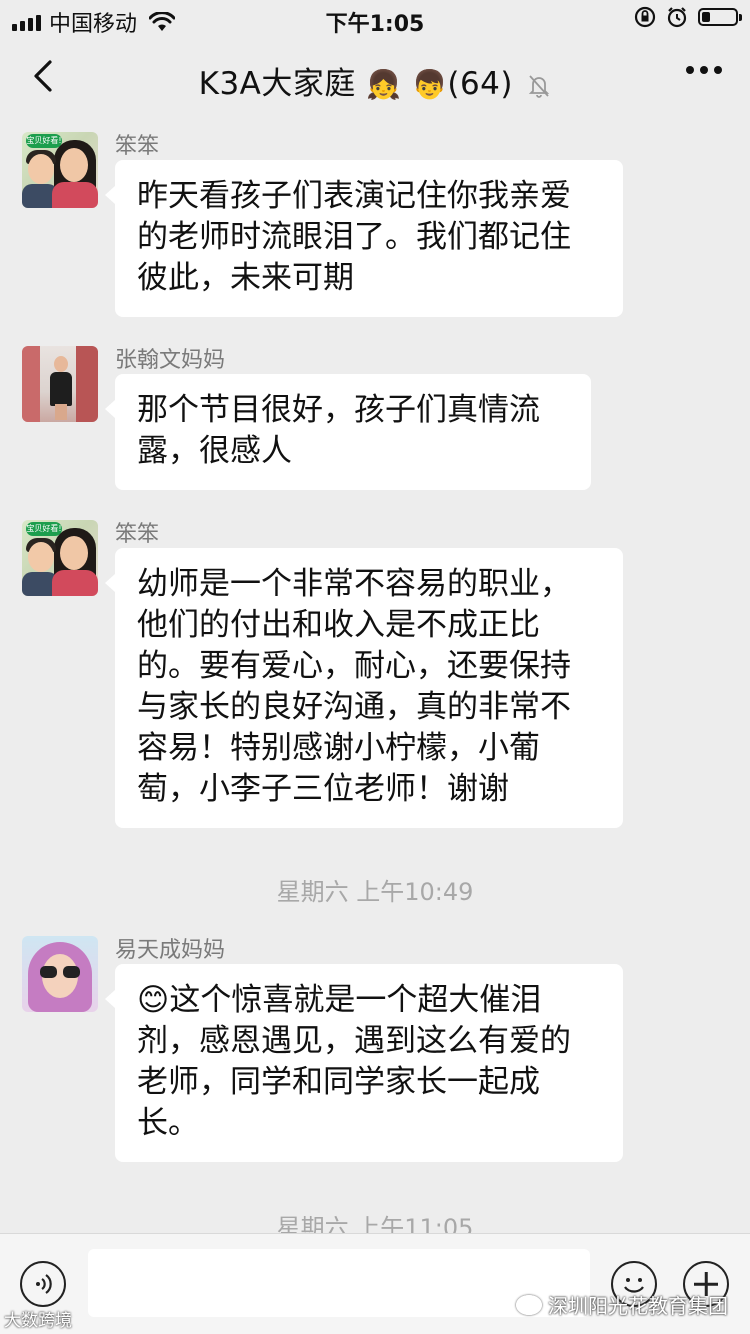  Describe the element at coordinates (645, 17) in the screenshot. I see `rotation-lock-icon` at that location.